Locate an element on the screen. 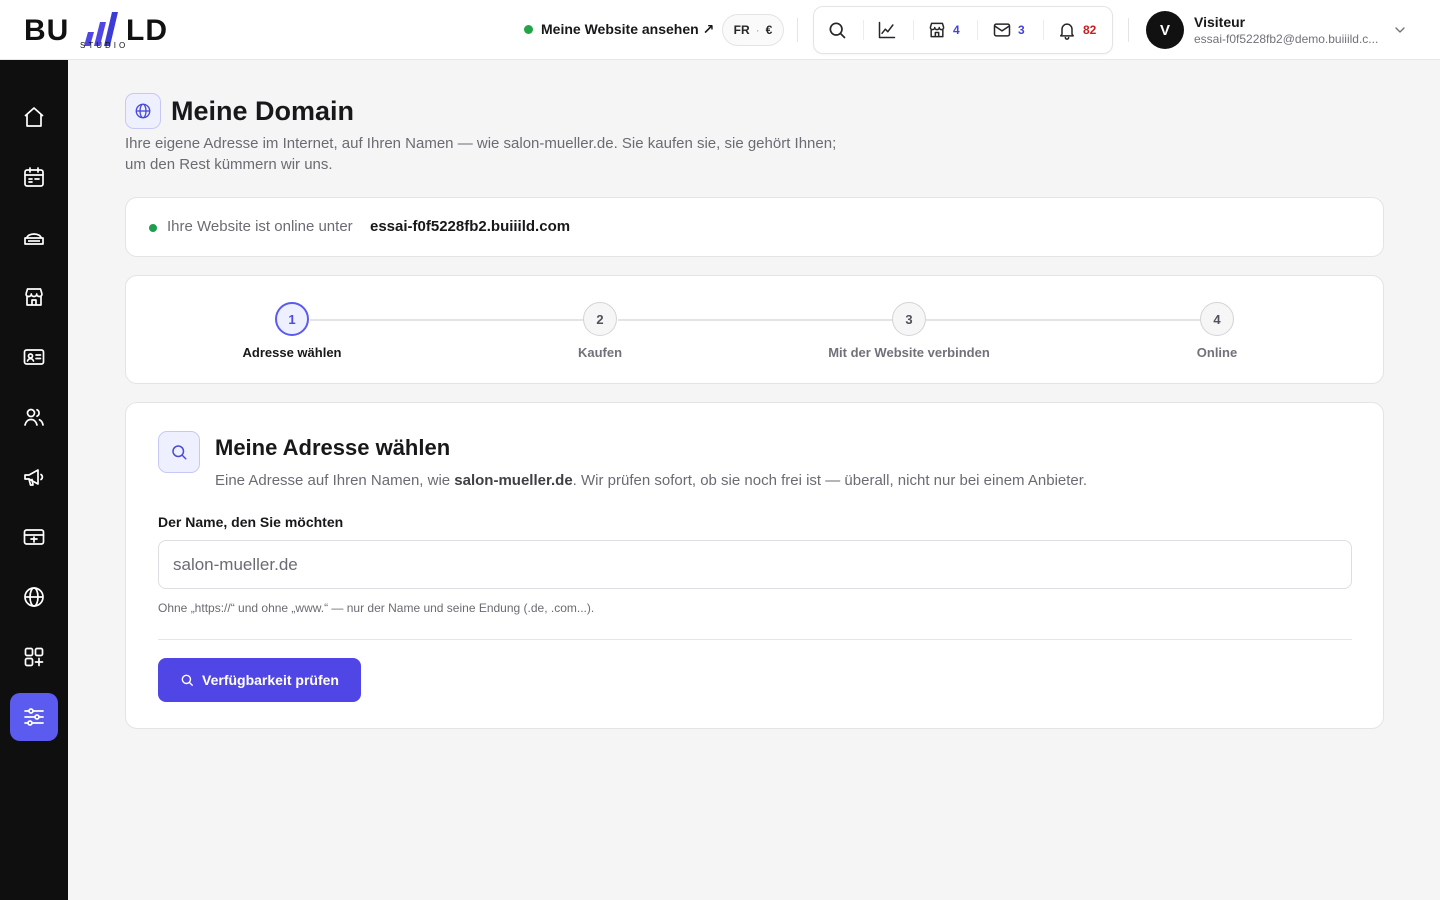  sidebar-item-payments is located at coordinates (34, 537).